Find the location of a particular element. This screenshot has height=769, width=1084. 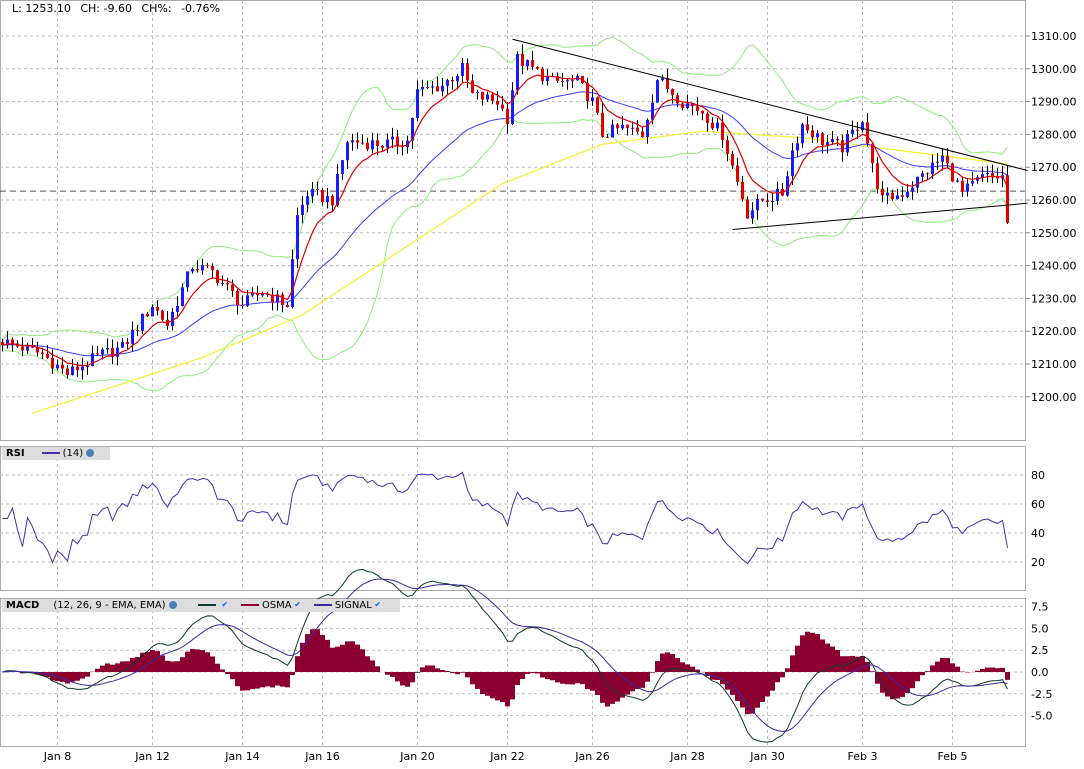

x-tick-label: Jan 28 is located at coordinates (686, 756).